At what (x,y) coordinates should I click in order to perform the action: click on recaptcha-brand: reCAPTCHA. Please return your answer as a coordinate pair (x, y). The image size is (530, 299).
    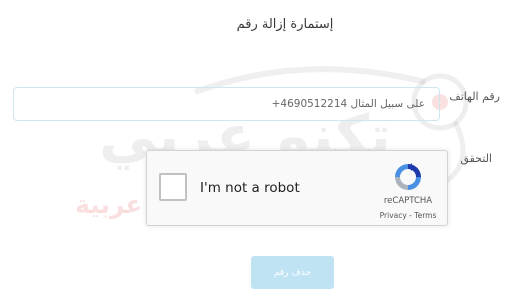
    Looking at the image, I should click on (408, 201).